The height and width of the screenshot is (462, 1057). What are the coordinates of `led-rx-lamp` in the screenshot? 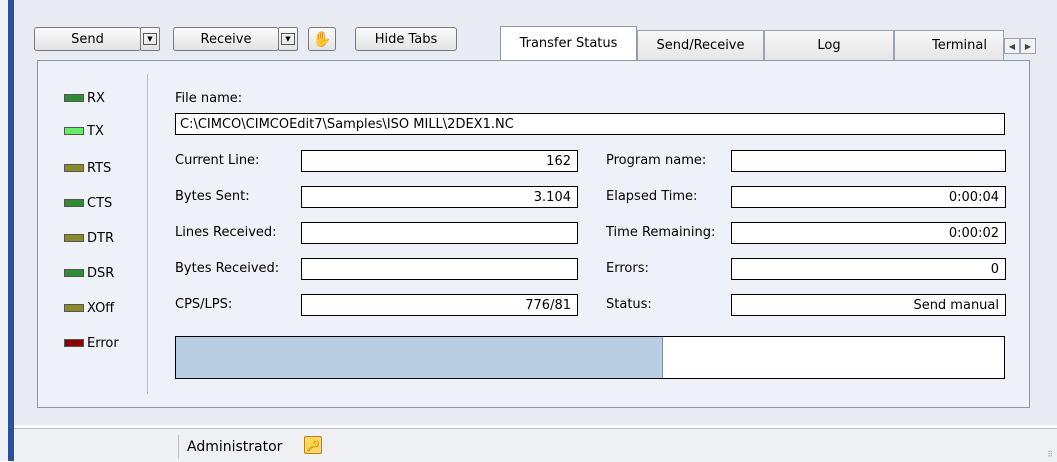 It's located at (74, 98).